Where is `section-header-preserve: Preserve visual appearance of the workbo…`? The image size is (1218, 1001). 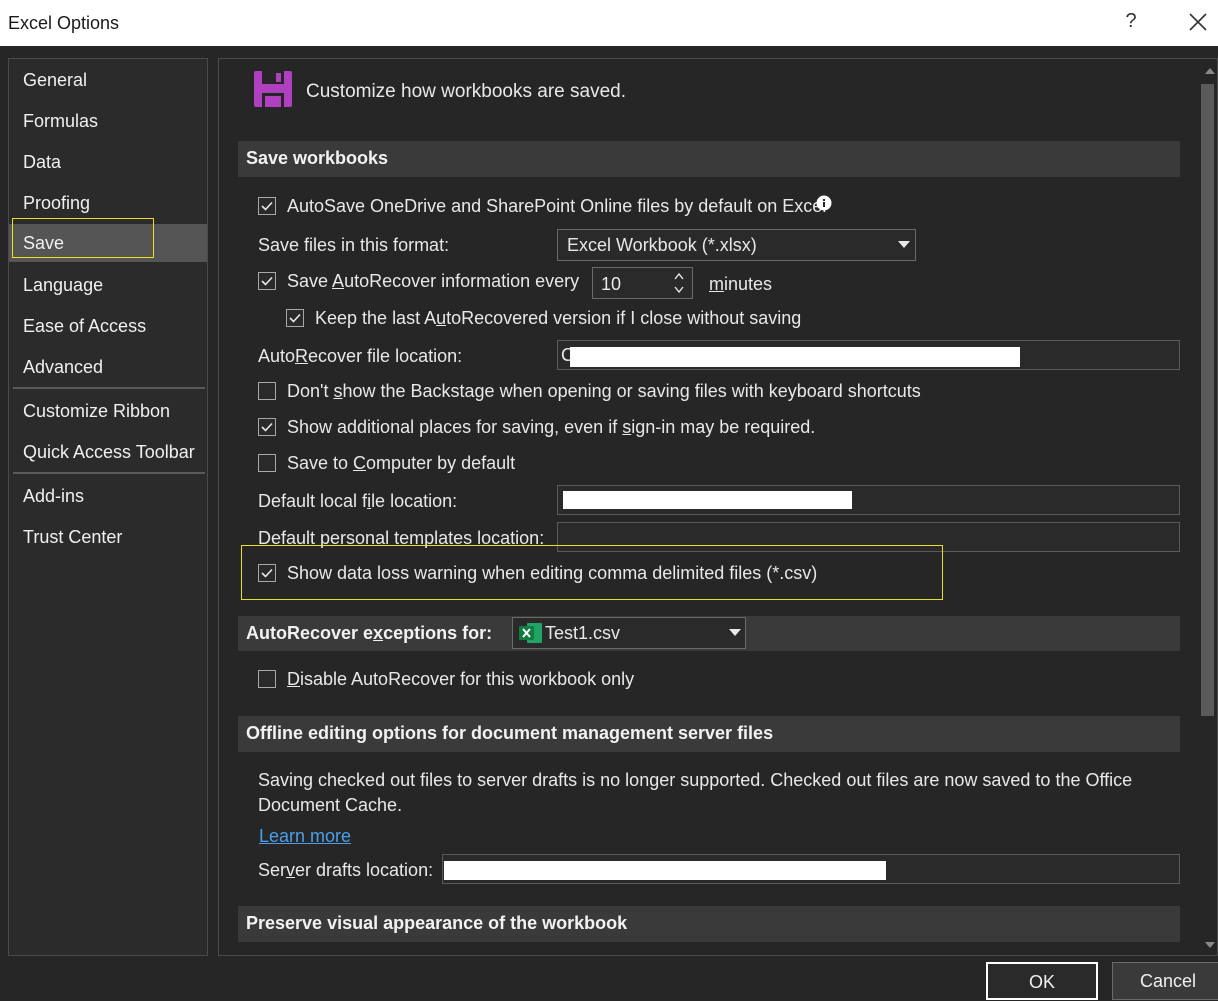
section-header-preserve: Preserve visual appearance of the workbo… is located at coordinates (709, 924).